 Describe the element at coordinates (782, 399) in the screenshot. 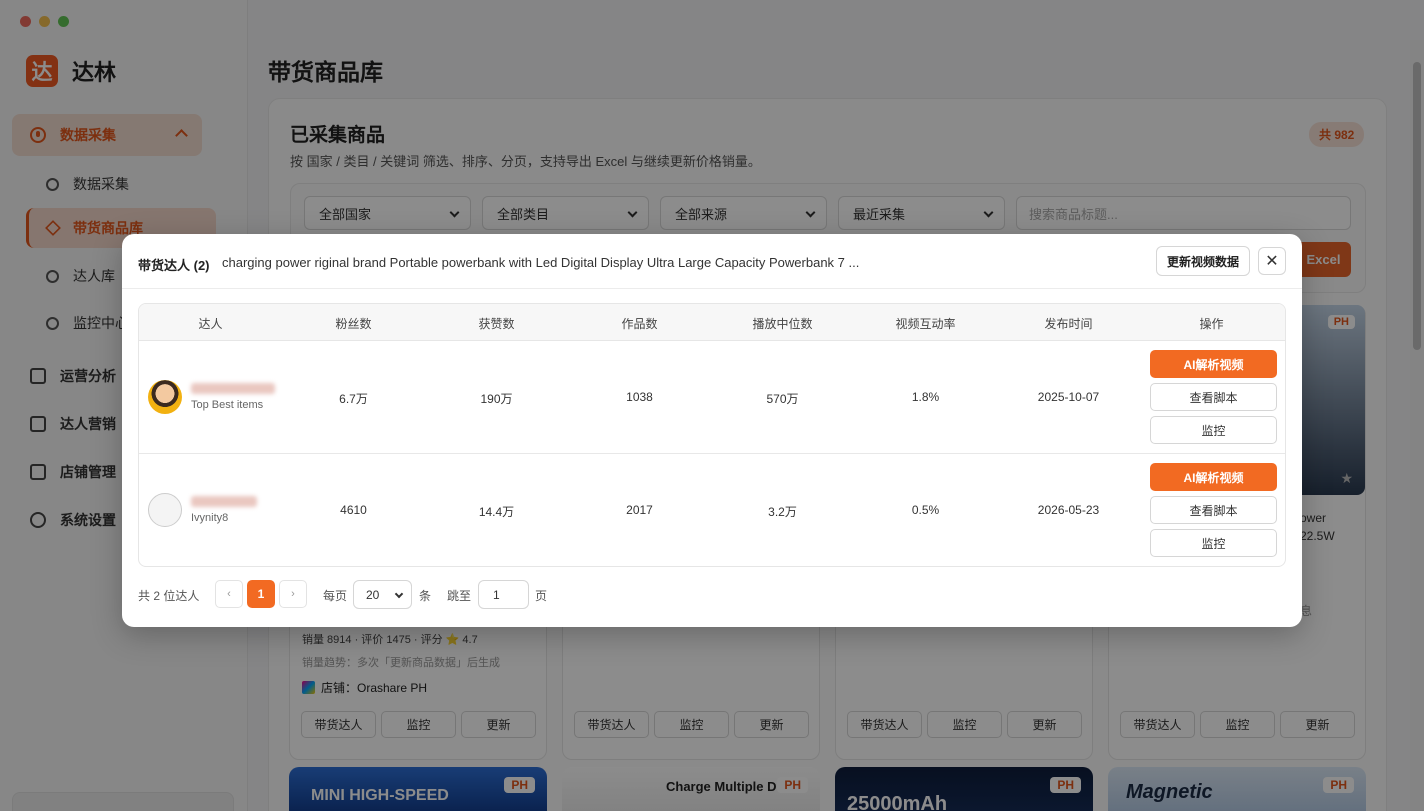

I see `median-views-cell: 570万` at that location.